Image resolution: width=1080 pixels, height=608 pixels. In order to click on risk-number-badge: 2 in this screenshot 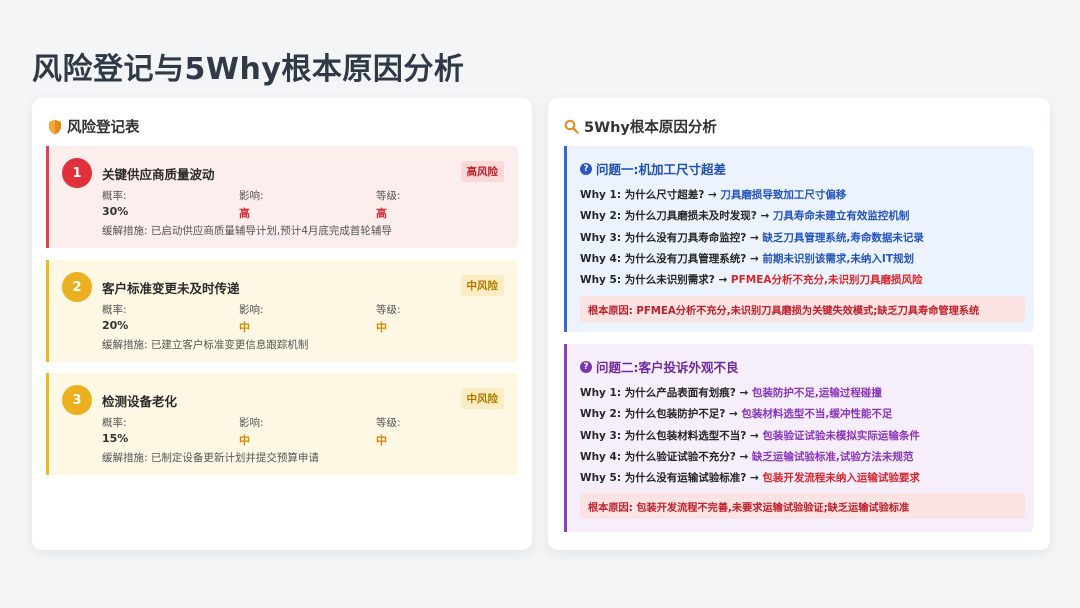, I will do `click(77, 287)`.